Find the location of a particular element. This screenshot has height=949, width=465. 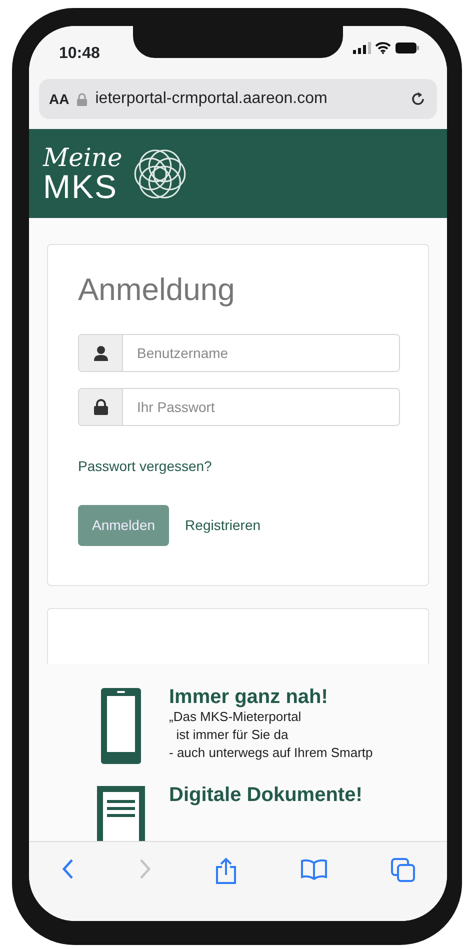

logo-script-text: Meine is located at coordinates (82, 157).